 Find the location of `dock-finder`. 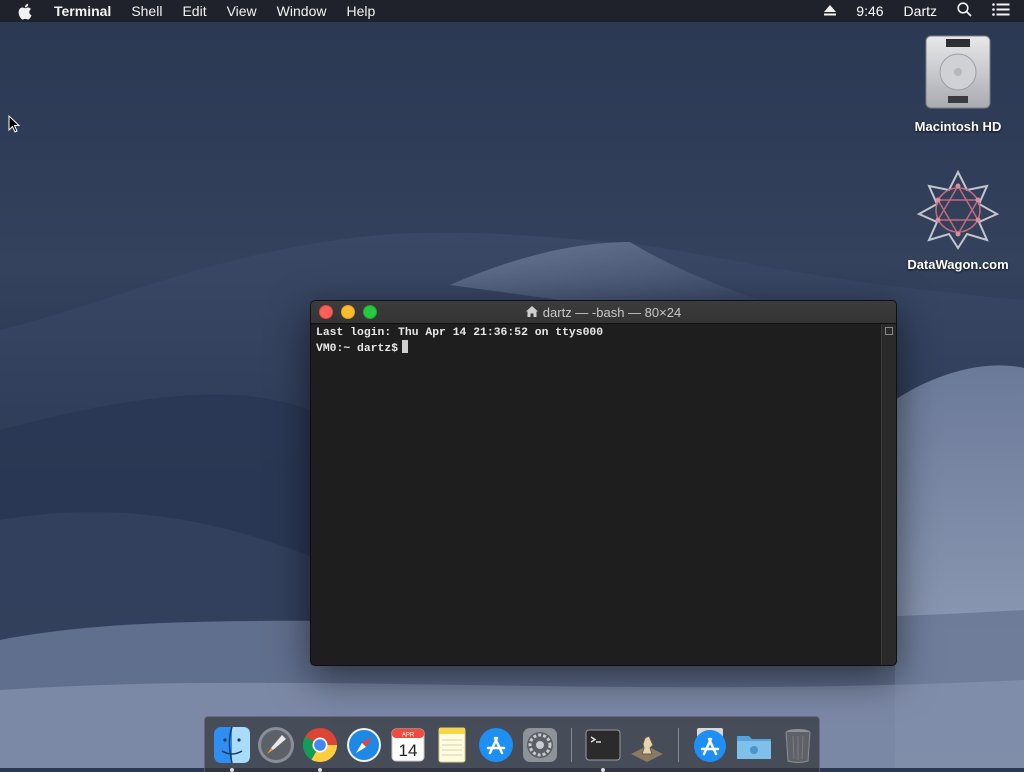

dock-finder is located at coordinates (232, 749).